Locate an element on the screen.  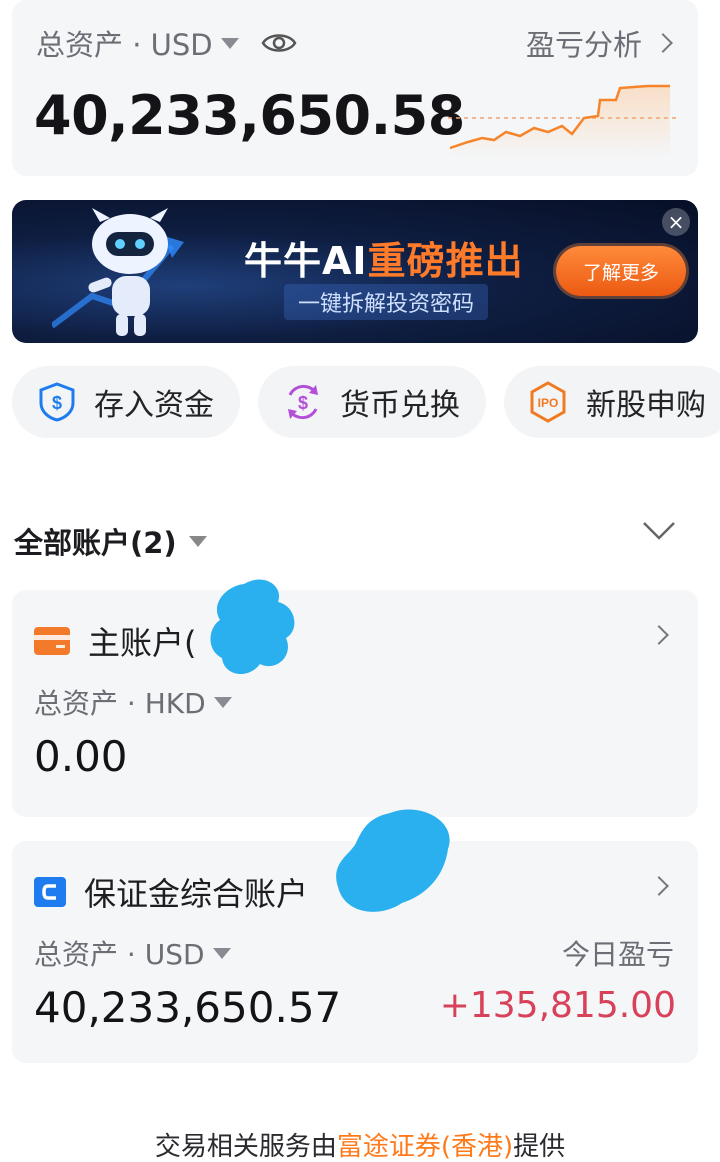
margin-asset-value: 40,233,650.57 is located at coordinates (188, 1007).